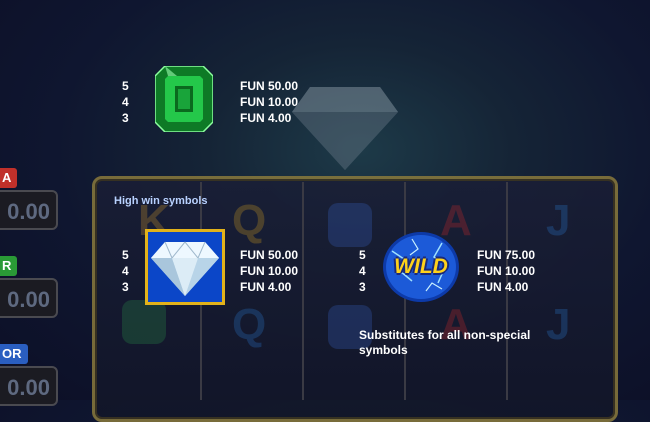  I want to click on diamond-icon, so click(185, 267).